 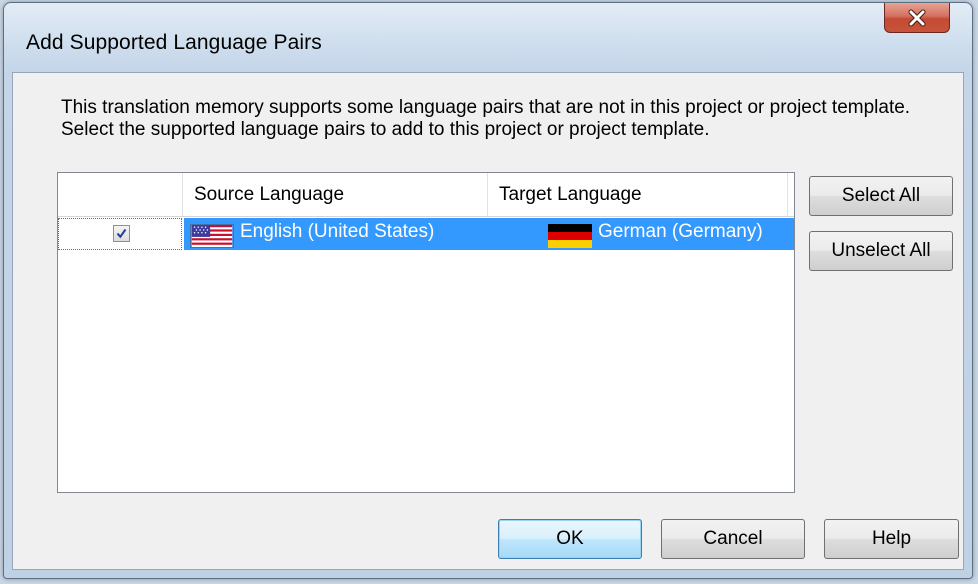 I want to click on select-all-button: Select All, so click(x=881, y=196).